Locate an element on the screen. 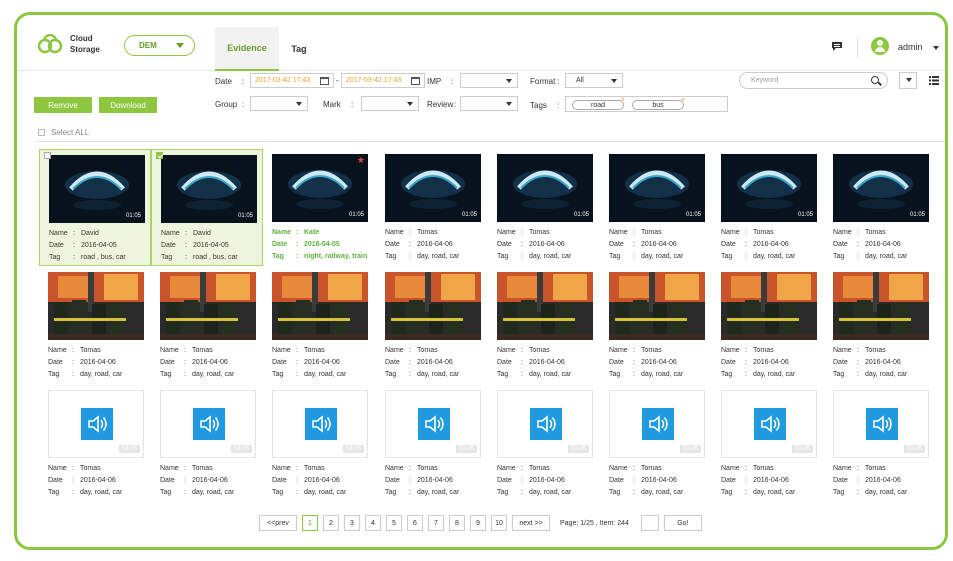 The width and height of the screenshot is (953, 561). avatar is located at coordinates (880, 46).